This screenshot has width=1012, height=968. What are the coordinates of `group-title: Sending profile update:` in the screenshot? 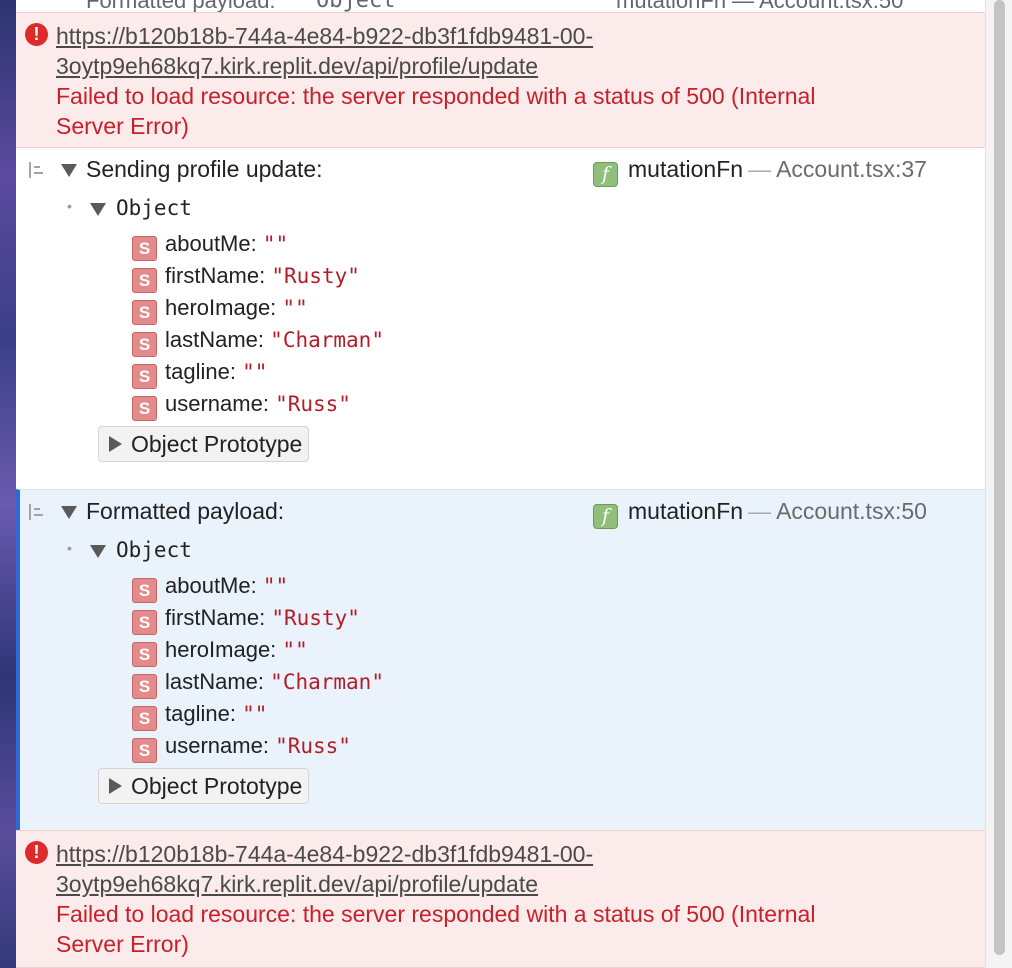 It's located at (204, 169).